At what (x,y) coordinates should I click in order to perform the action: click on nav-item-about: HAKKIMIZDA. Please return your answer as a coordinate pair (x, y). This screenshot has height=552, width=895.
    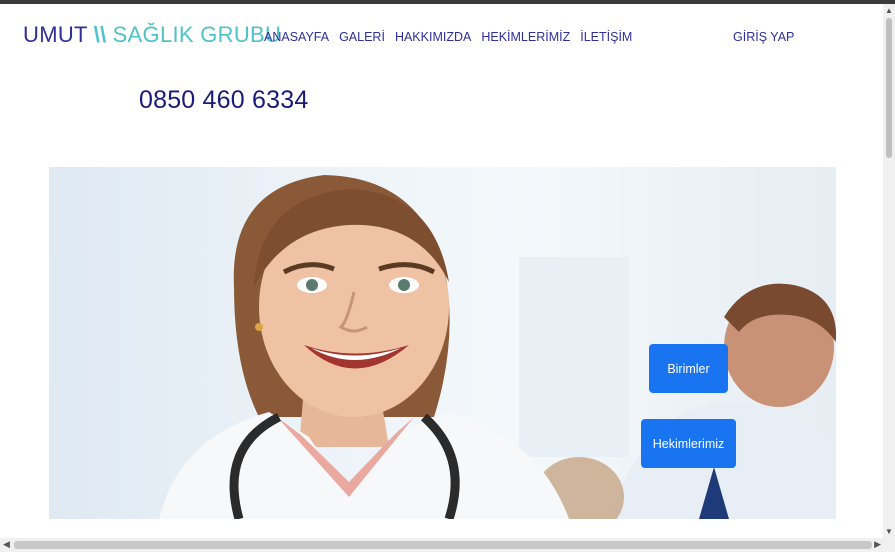
    Looking at the image, I should click on (433, 37).